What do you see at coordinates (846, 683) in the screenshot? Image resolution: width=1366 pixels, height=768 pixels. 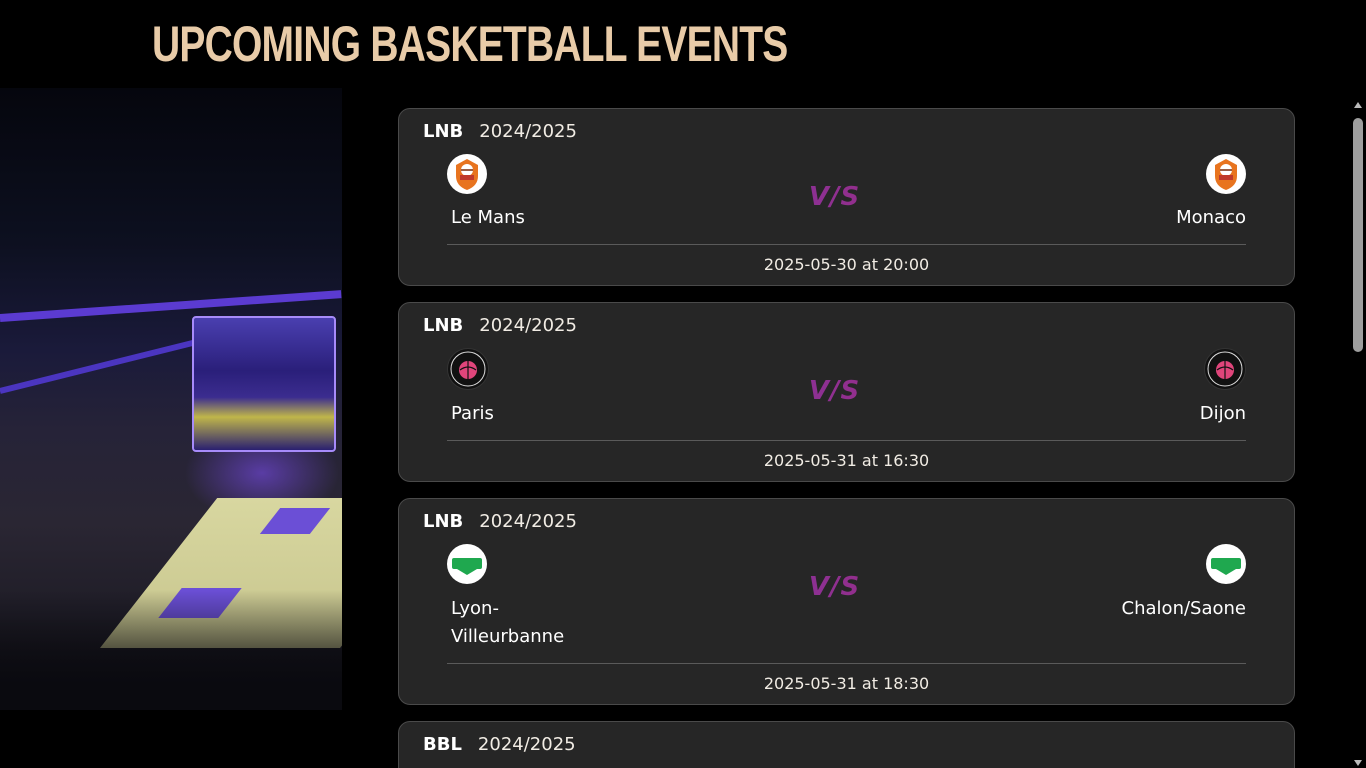 I see `event-datetime: 2025-05-31 at 18:30` at bounding box center [846, 683].